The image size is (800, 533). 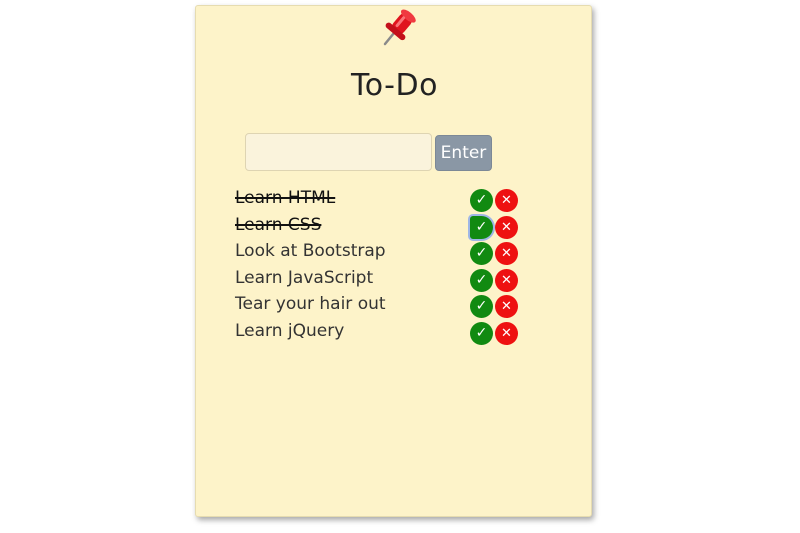 I want to click on todo-item: Learn jQuery ✓ ✕, so click(x=385, y=333).